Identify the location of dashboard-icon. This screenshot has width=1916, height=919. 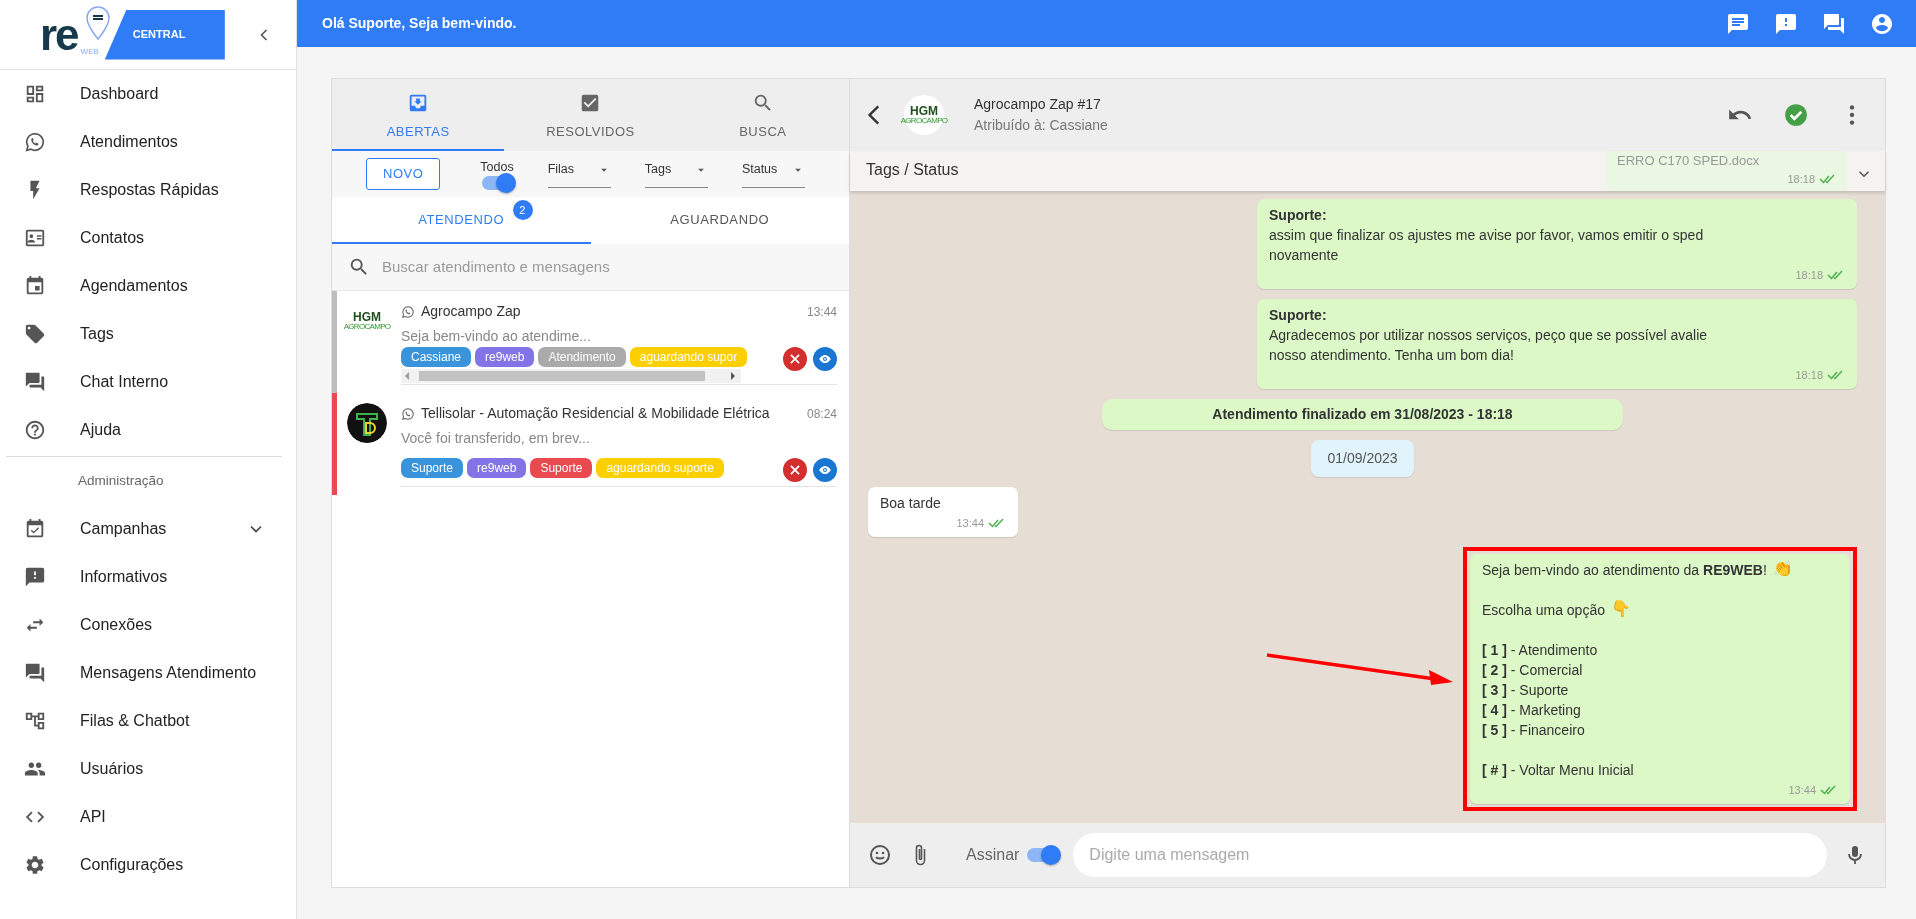
(35, 94).